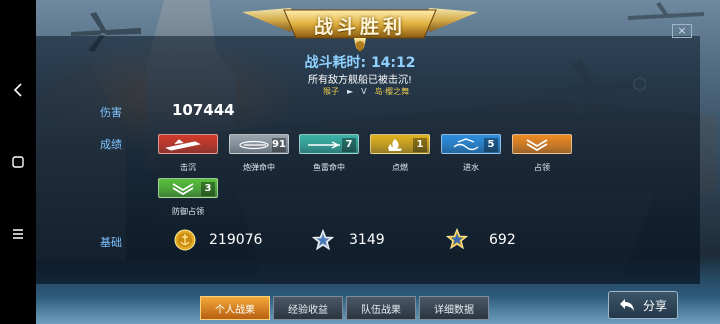  What do you see at coordinates (491, 145) in the screenshot?
I see `medal-count: 5` at bounding box center [491, 145].